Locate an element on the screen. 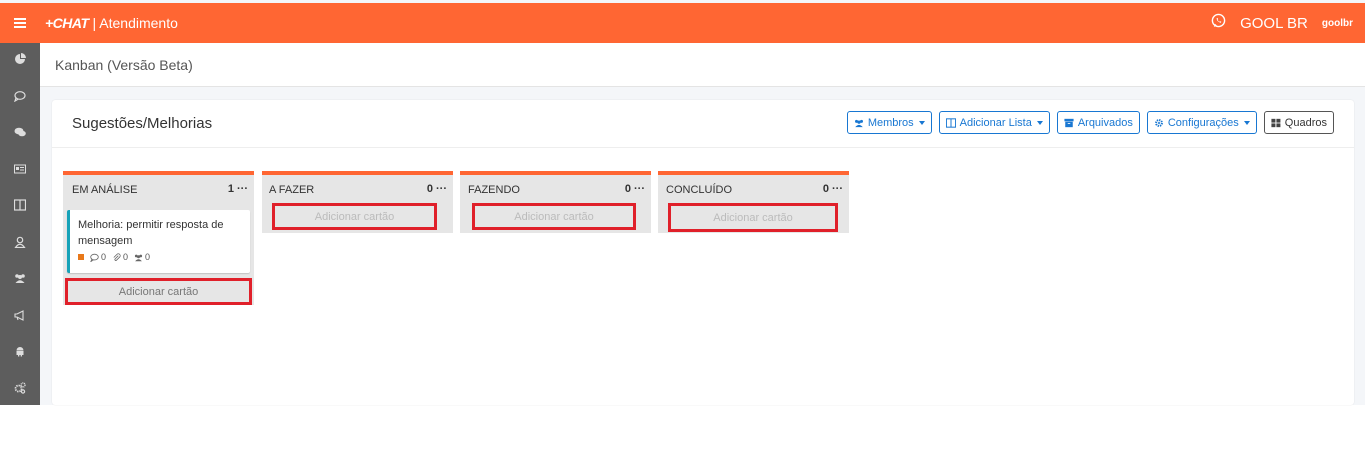 The height and width of the screenshot is (460, 1365). attachments-count: 0 is located at coordinates (120, 257).